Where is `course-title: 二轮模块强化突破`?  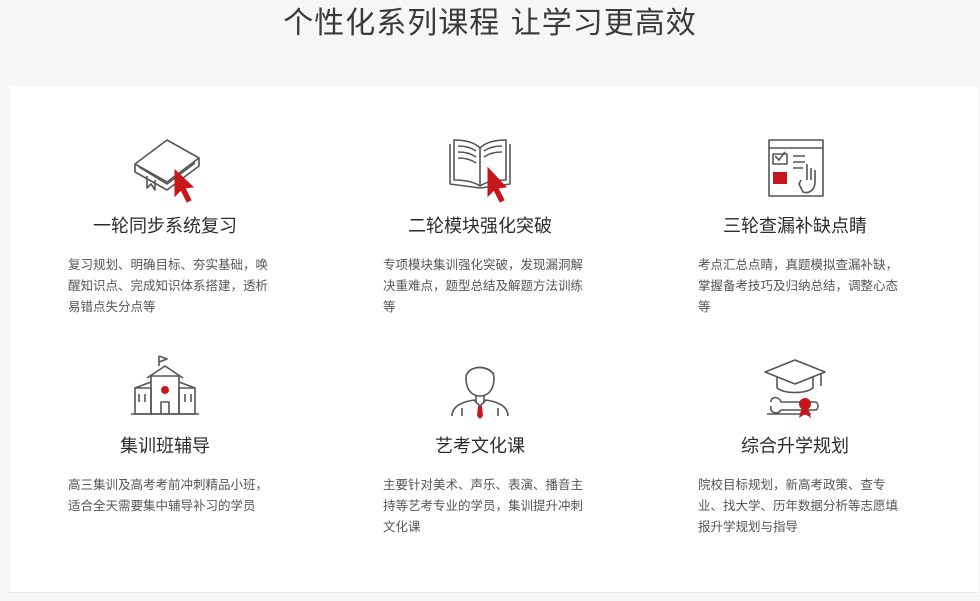 course-title: 二轮模块强化突破 is located at coordinates (480, 226).